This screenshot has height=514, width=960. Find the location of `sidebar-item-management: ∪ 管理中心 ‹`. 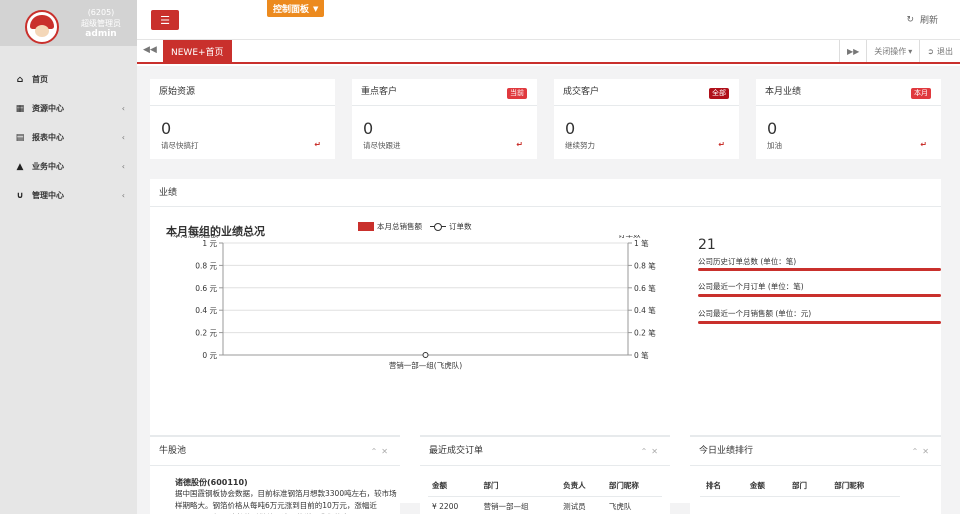

sidebar-item-management: ∪ 管理中心 ‹ is located at coordinates (68, 195).